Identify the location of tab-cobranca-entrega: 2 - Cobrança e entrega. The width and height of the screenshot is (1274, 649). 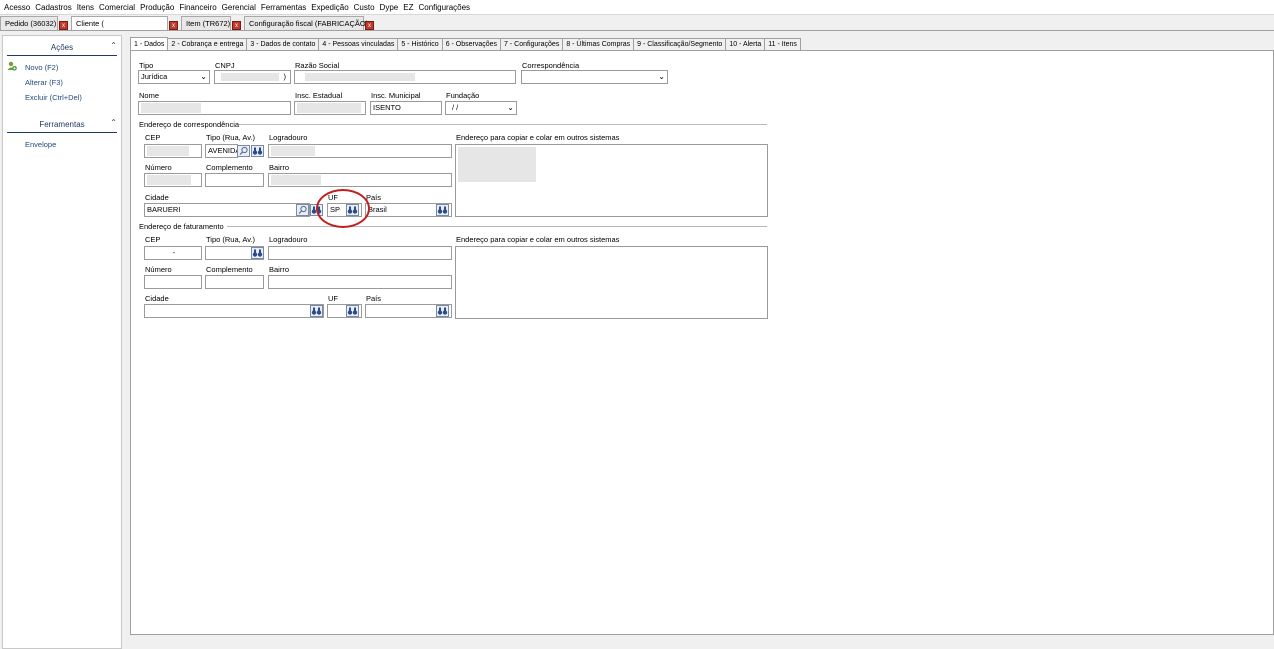
(207, 44).